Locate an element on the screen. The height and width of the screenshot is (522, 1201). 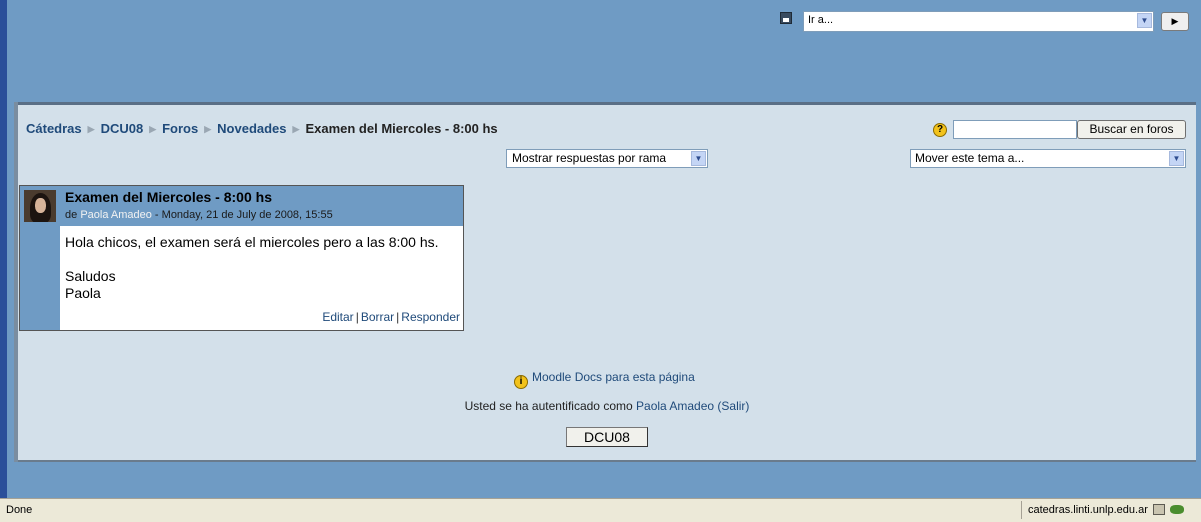
logout-link: (Salir) is located at coordinates (733, 406).